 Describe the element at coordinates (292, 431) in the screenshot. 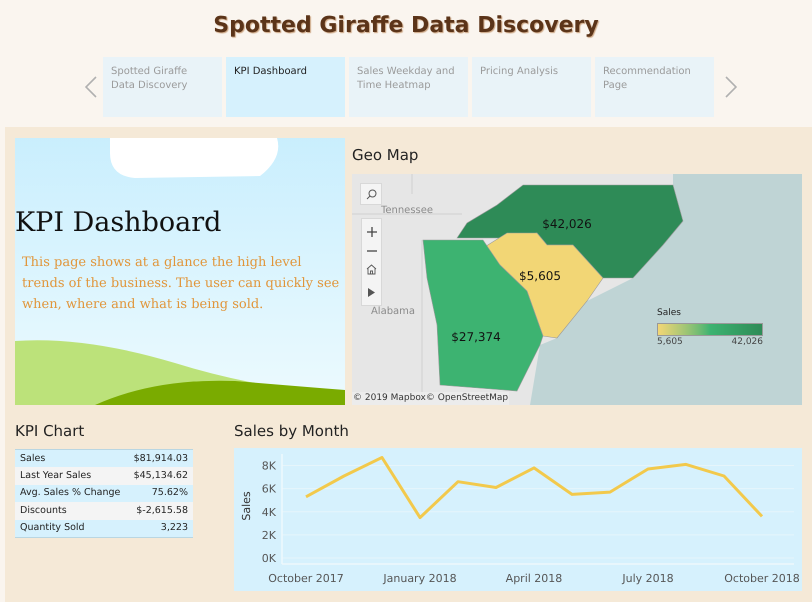

I see `section-title: Sales by Month` at that location.